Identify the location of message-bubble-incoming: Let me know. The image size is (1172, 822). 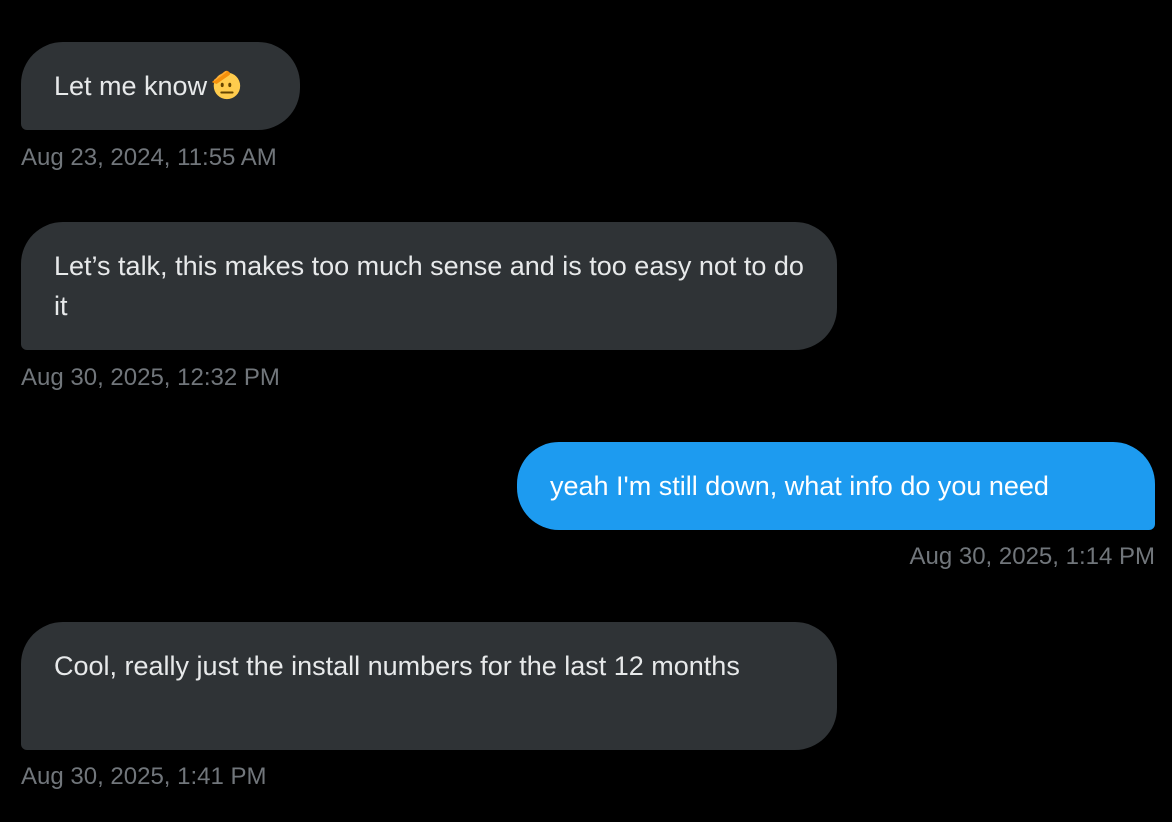
(160, 86).